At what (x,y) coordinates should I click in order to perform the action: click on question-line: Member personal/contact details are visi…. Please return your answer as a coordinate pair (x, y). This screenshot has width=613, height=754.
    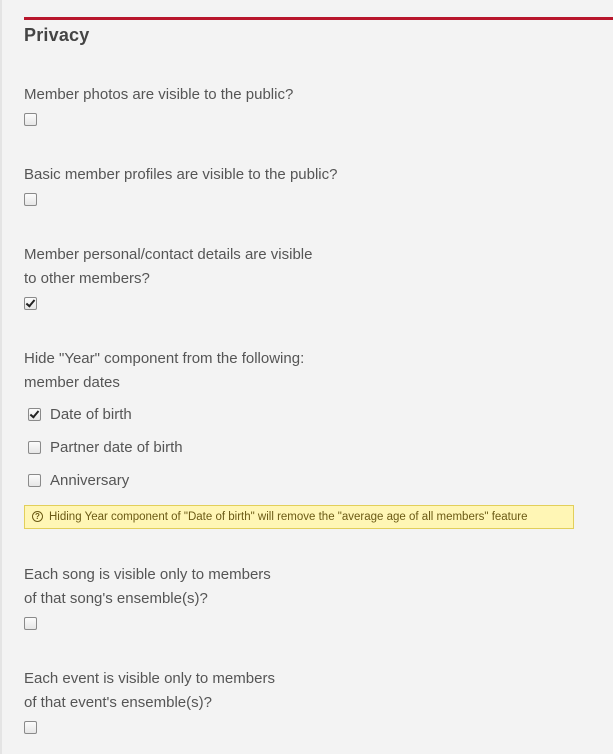
    Looking at the image, I should click on (168, 254).